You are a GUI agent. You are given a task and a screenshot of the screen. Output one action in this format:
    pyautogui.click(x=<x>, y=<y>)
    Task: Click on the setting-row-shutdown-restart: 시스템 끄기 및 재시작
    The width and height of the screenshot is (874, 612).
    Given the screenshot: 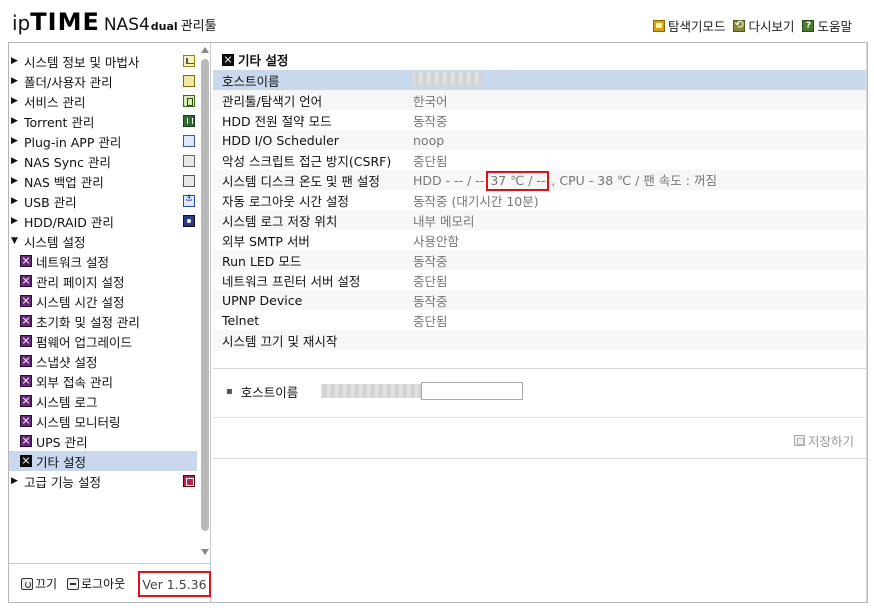 What is the action you would take?
    pyautogui.click(x=539, y=340)
    